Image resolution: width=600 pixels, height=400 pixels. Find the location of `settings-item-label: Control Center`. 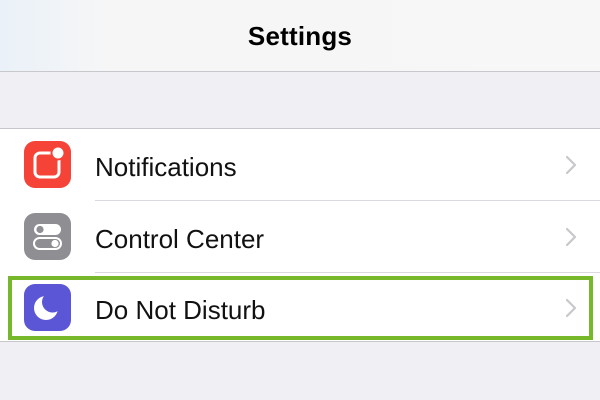

settings-item-label: Control Center is located at coordinates (180, 239).